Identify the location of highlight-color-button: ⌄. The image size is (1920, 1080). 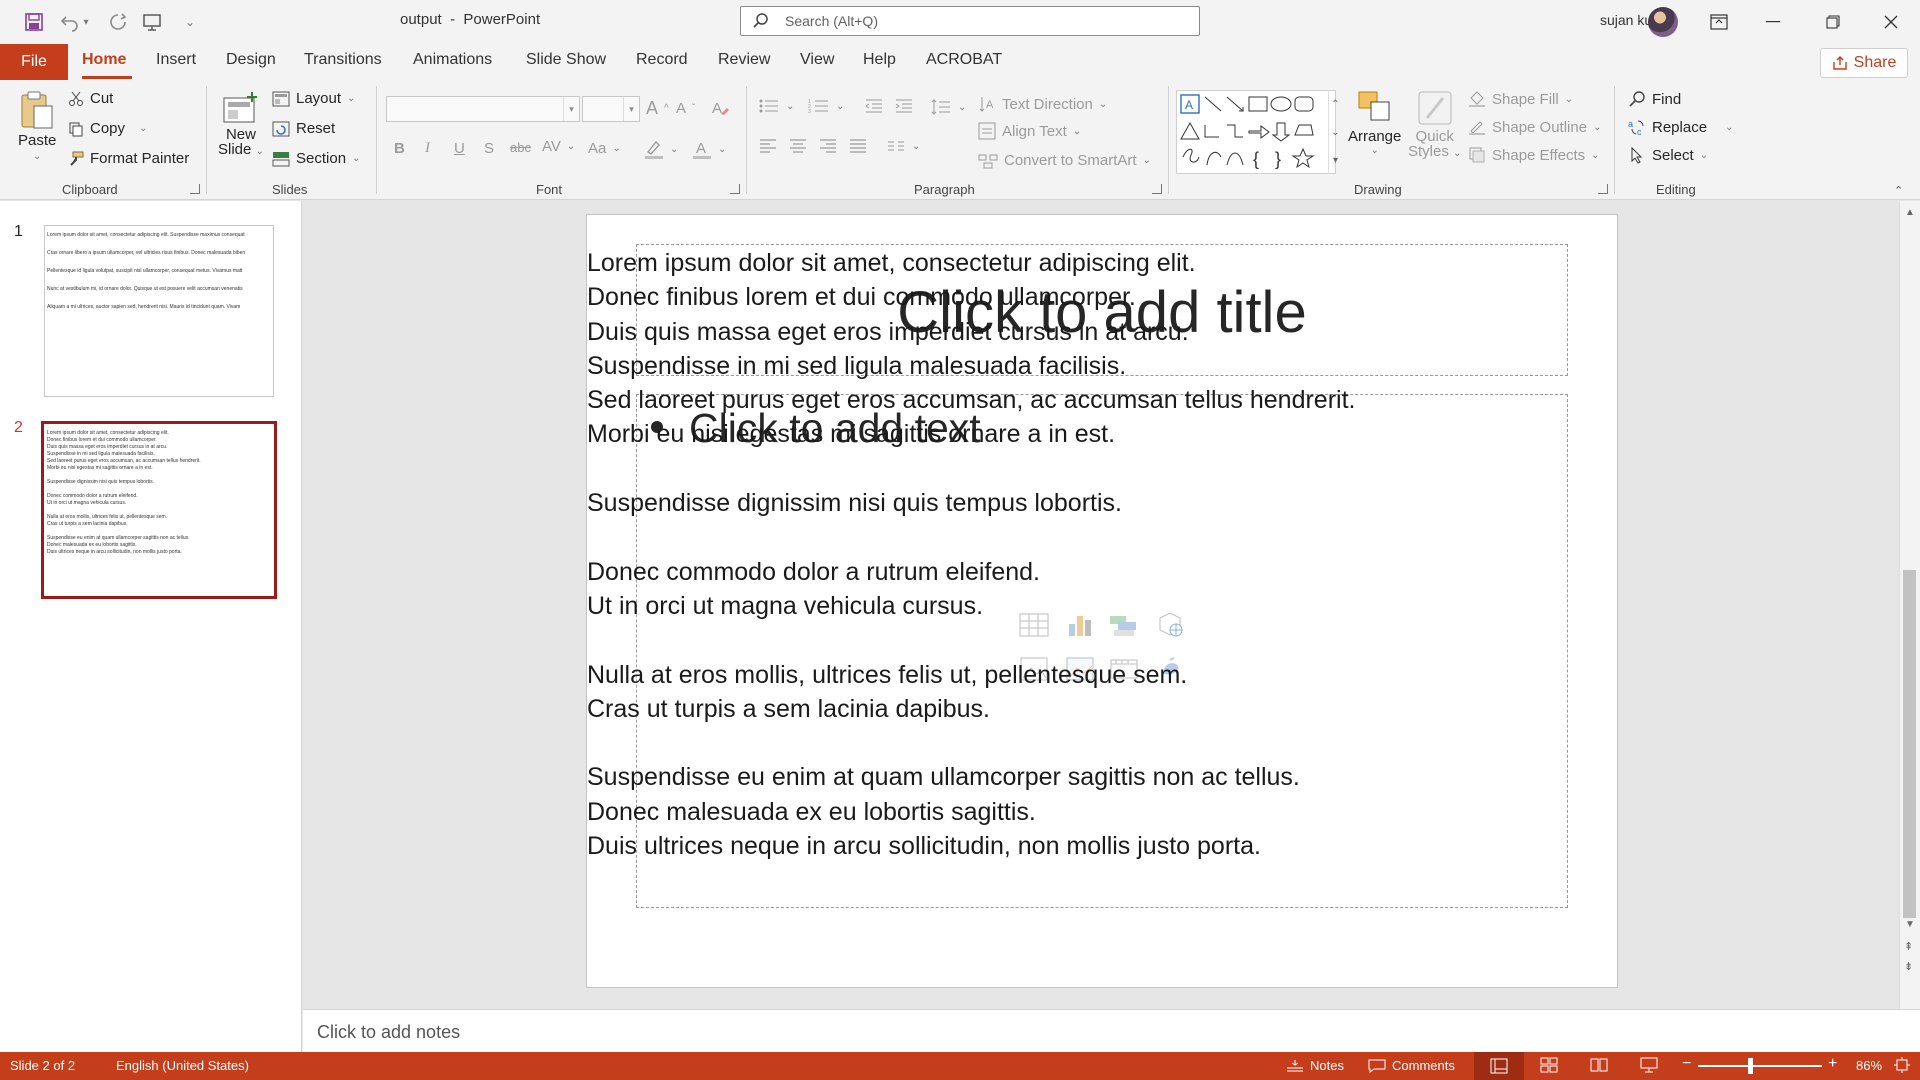
(661, 149).